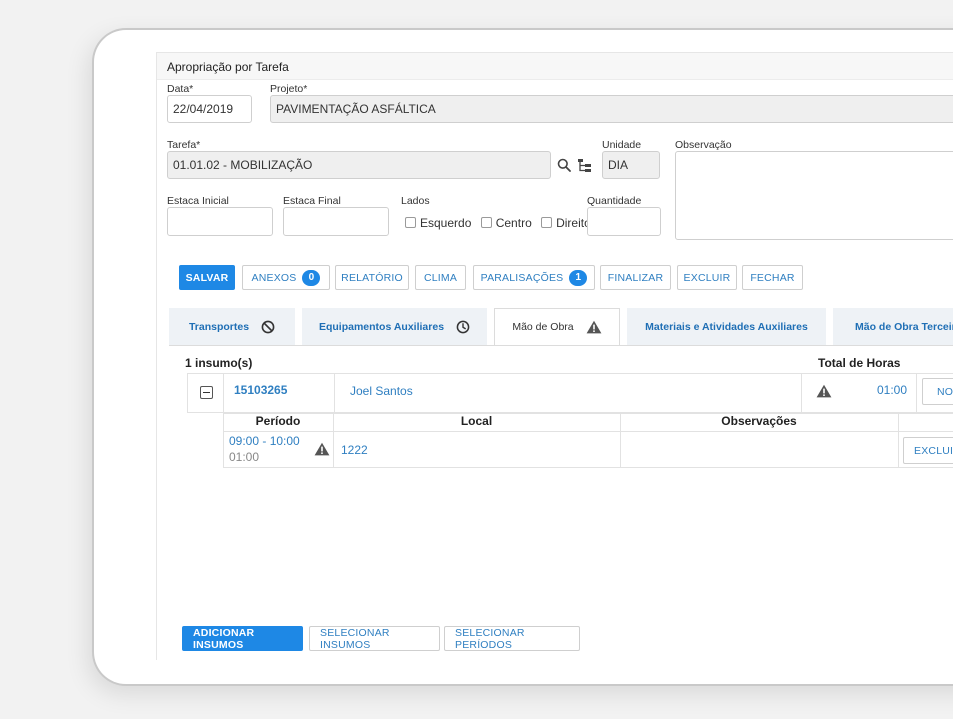 This screenshot has width=953, height=719. Describe the element at coordinates (555, 66) in the screenshot. I see `window-title: Apropriação por Tarefa` at that location.